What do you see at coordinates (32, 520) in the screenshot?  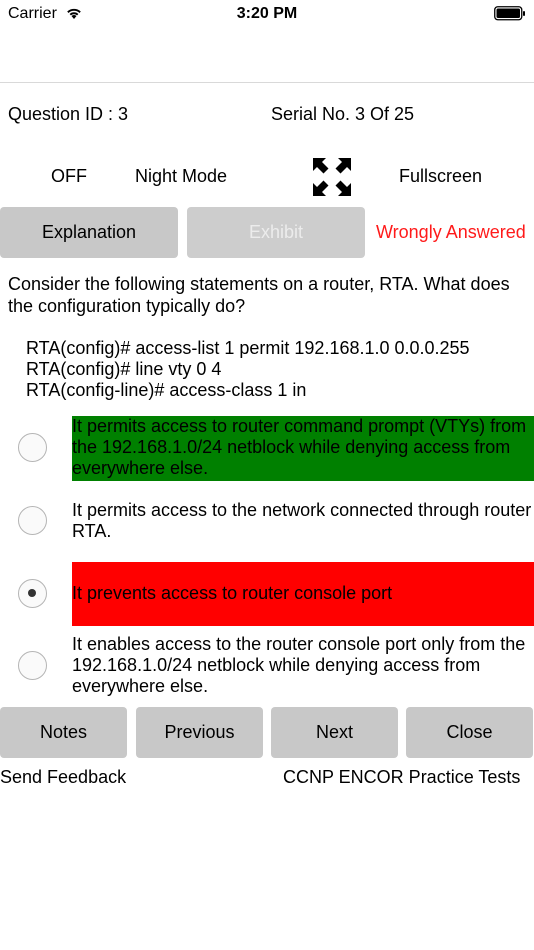 I see `option-2-radio` at bounding box center [32, 520].